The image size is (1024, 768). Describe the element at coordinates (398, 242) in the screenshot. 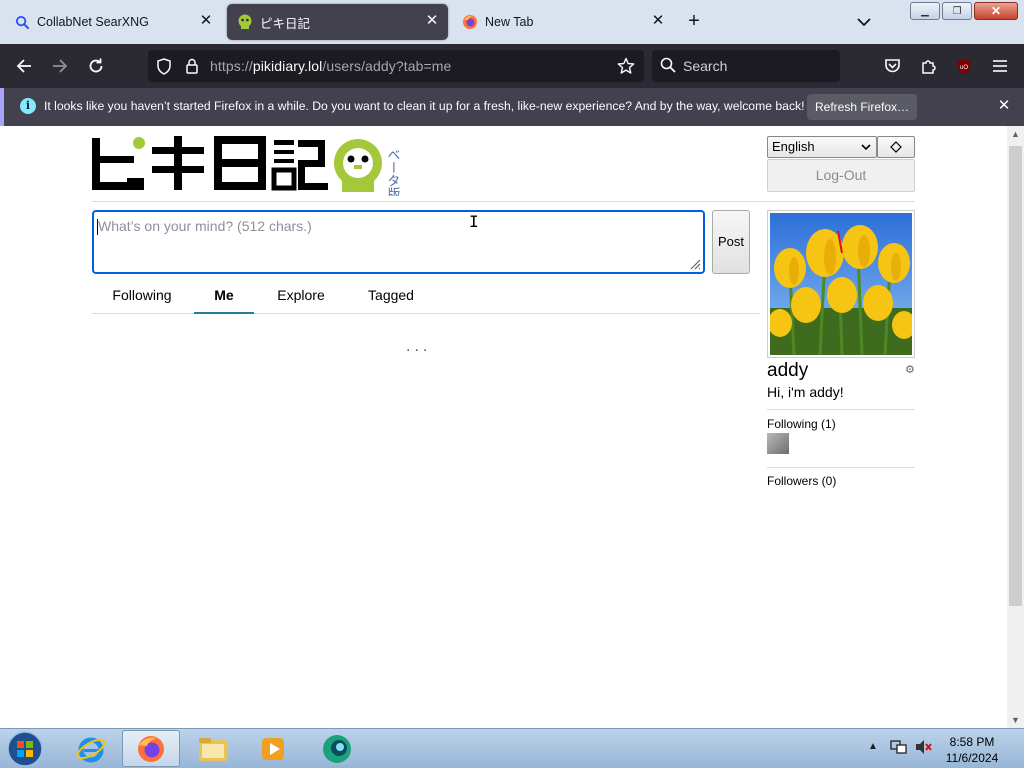

I see `post-compose-textarea: What’s on your mind? (512 chars.)` at that location.